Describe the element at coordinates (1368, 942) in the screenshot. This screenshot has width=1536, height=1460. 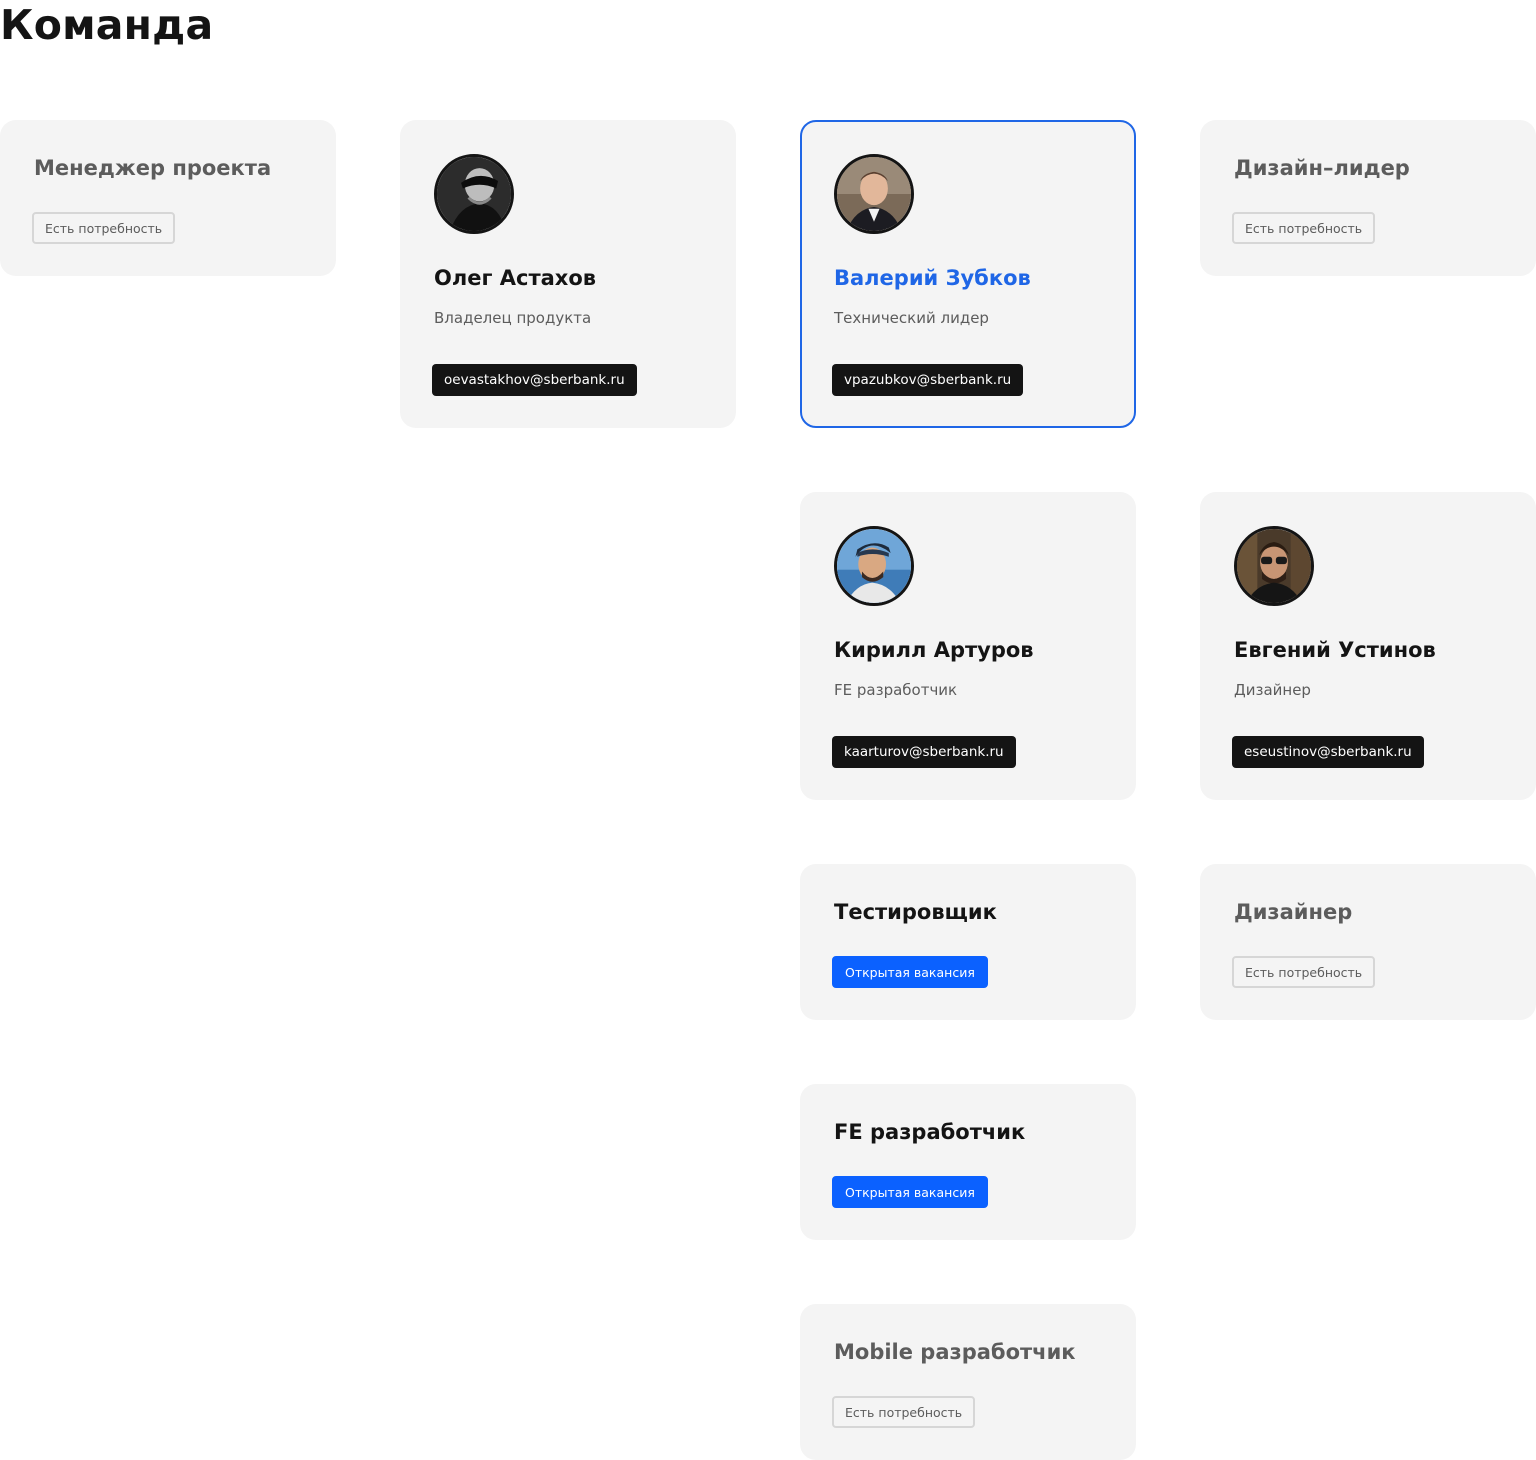
I see `vacancy-card-designer: Дизайнер Есть потребность` at that location.